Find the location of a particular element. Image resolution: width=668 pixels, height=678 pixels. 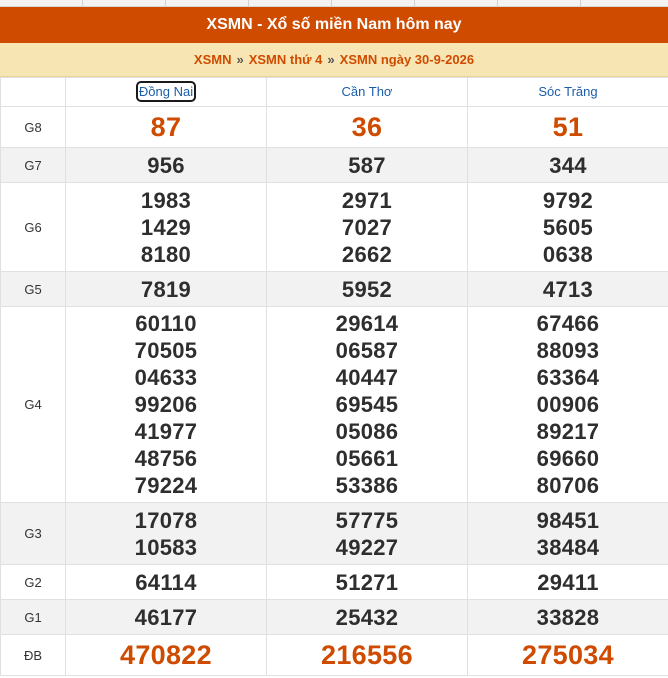

prize-number: 470822 is located at coordinates (166, 654).